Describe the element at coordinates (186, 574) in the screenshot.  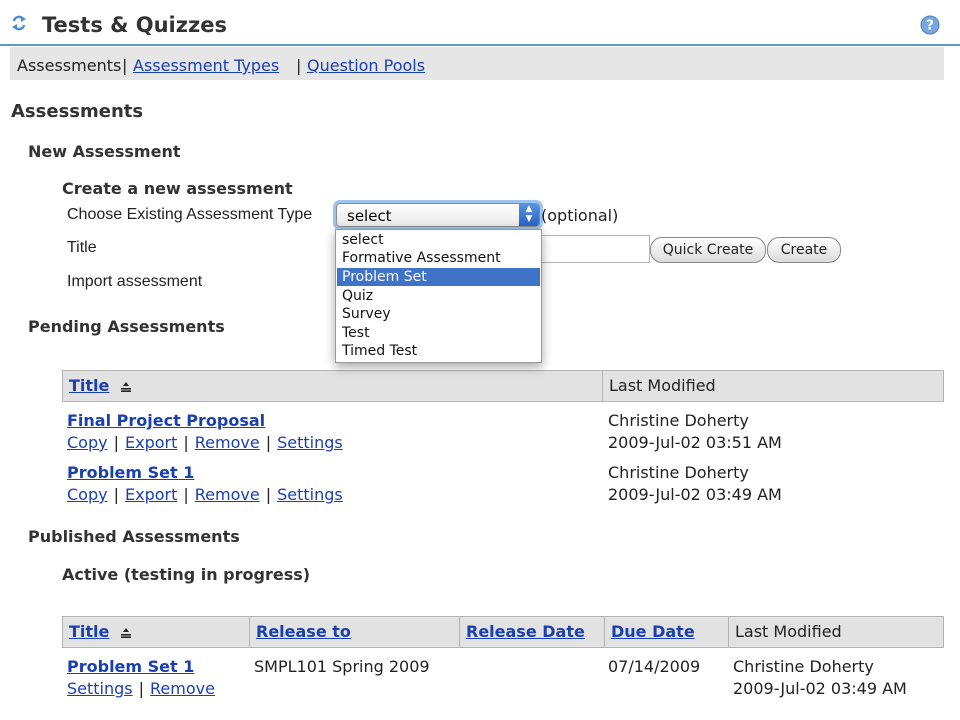
I see `active-assessments-heading: Active (testing in progress)` at that location.